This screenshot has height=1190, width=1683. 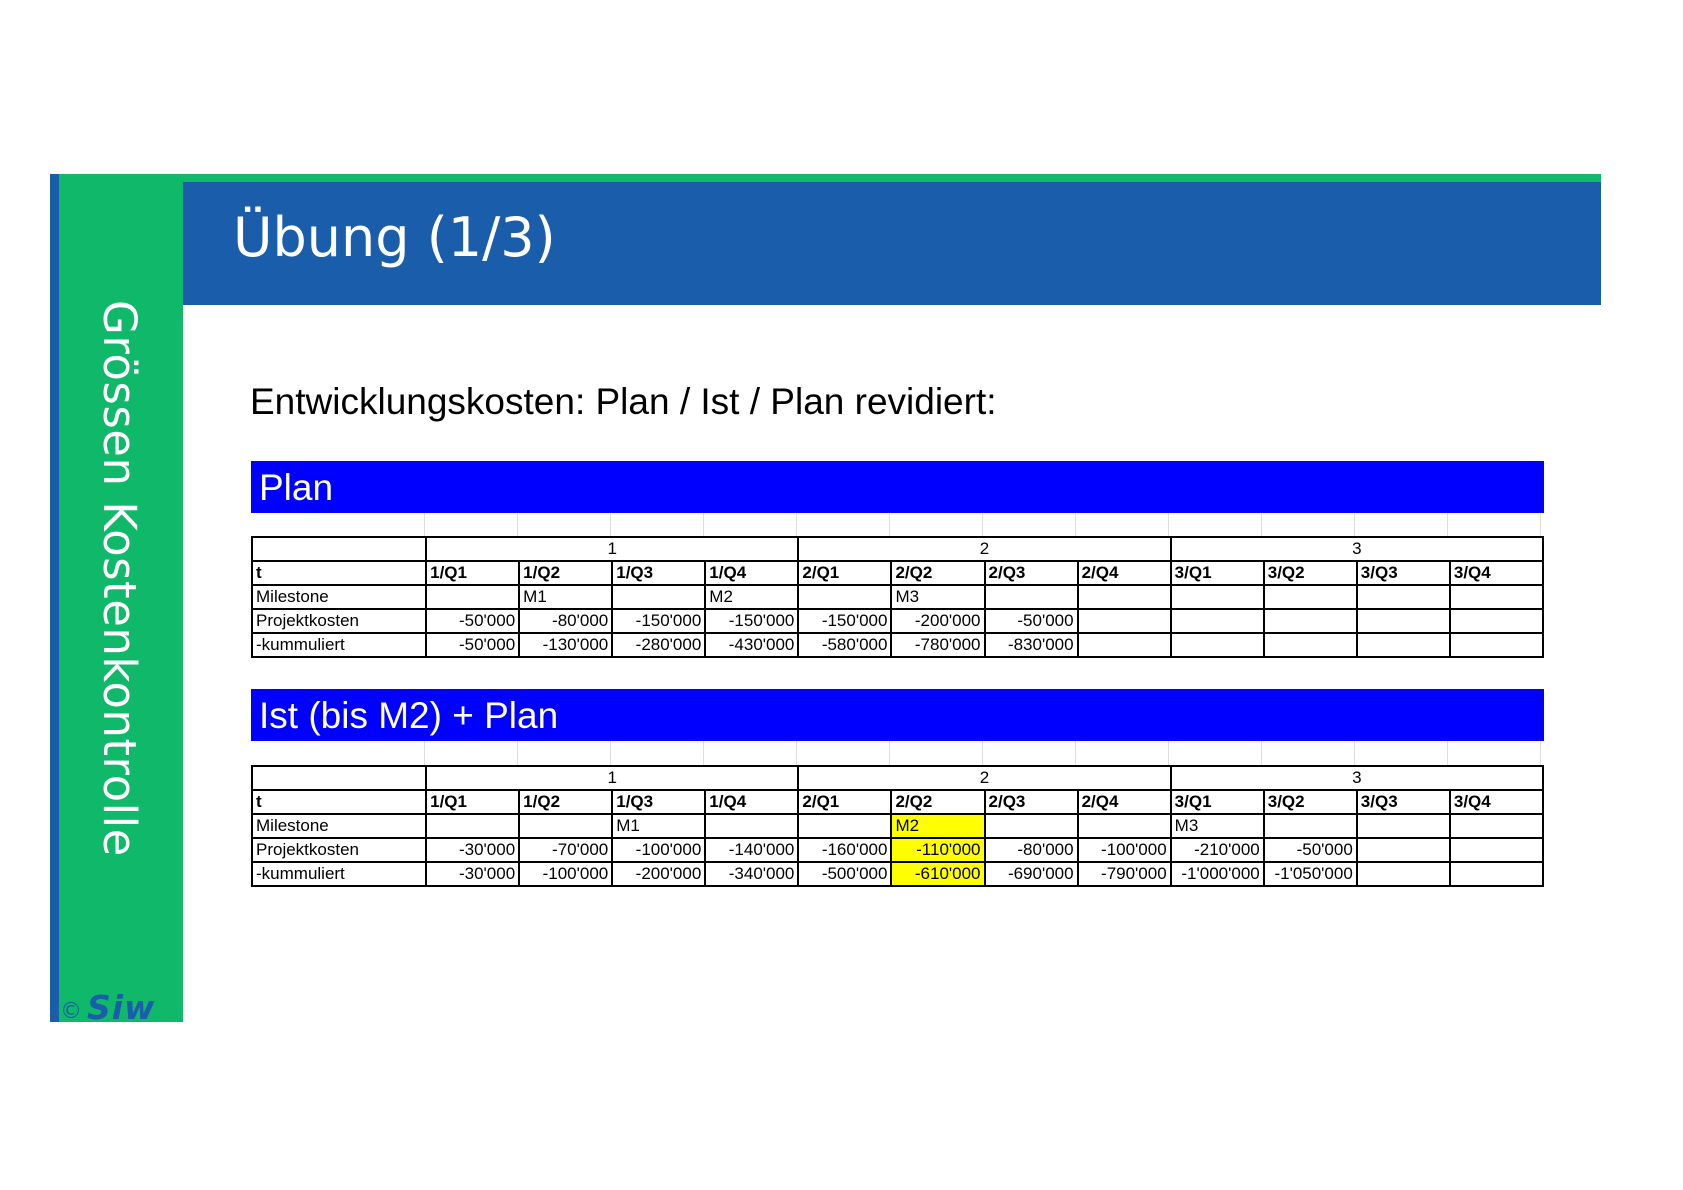 What do you see at coordinates (892, 178) in the screenshot?
I see `header-accent-line` at bounding box center [892, 178].